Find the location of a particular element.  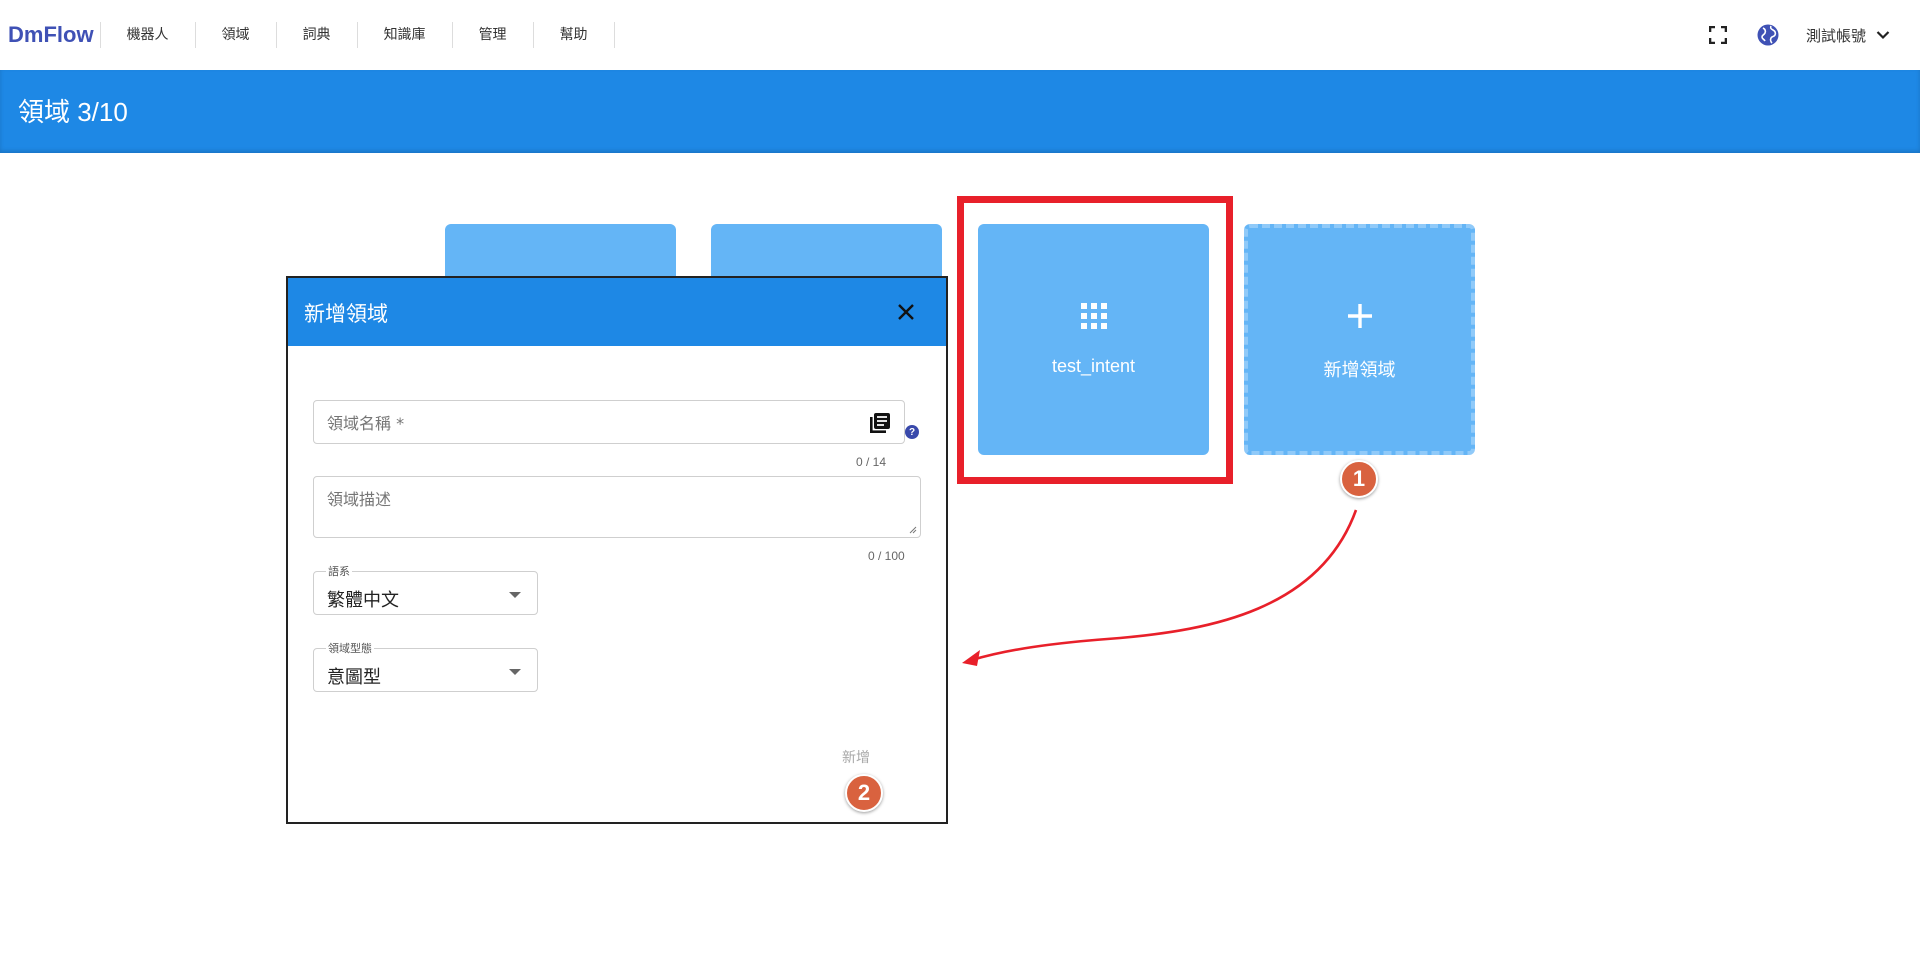

domain-type-select: 領域型態 意圖型 is located at coordinates (425, 666).